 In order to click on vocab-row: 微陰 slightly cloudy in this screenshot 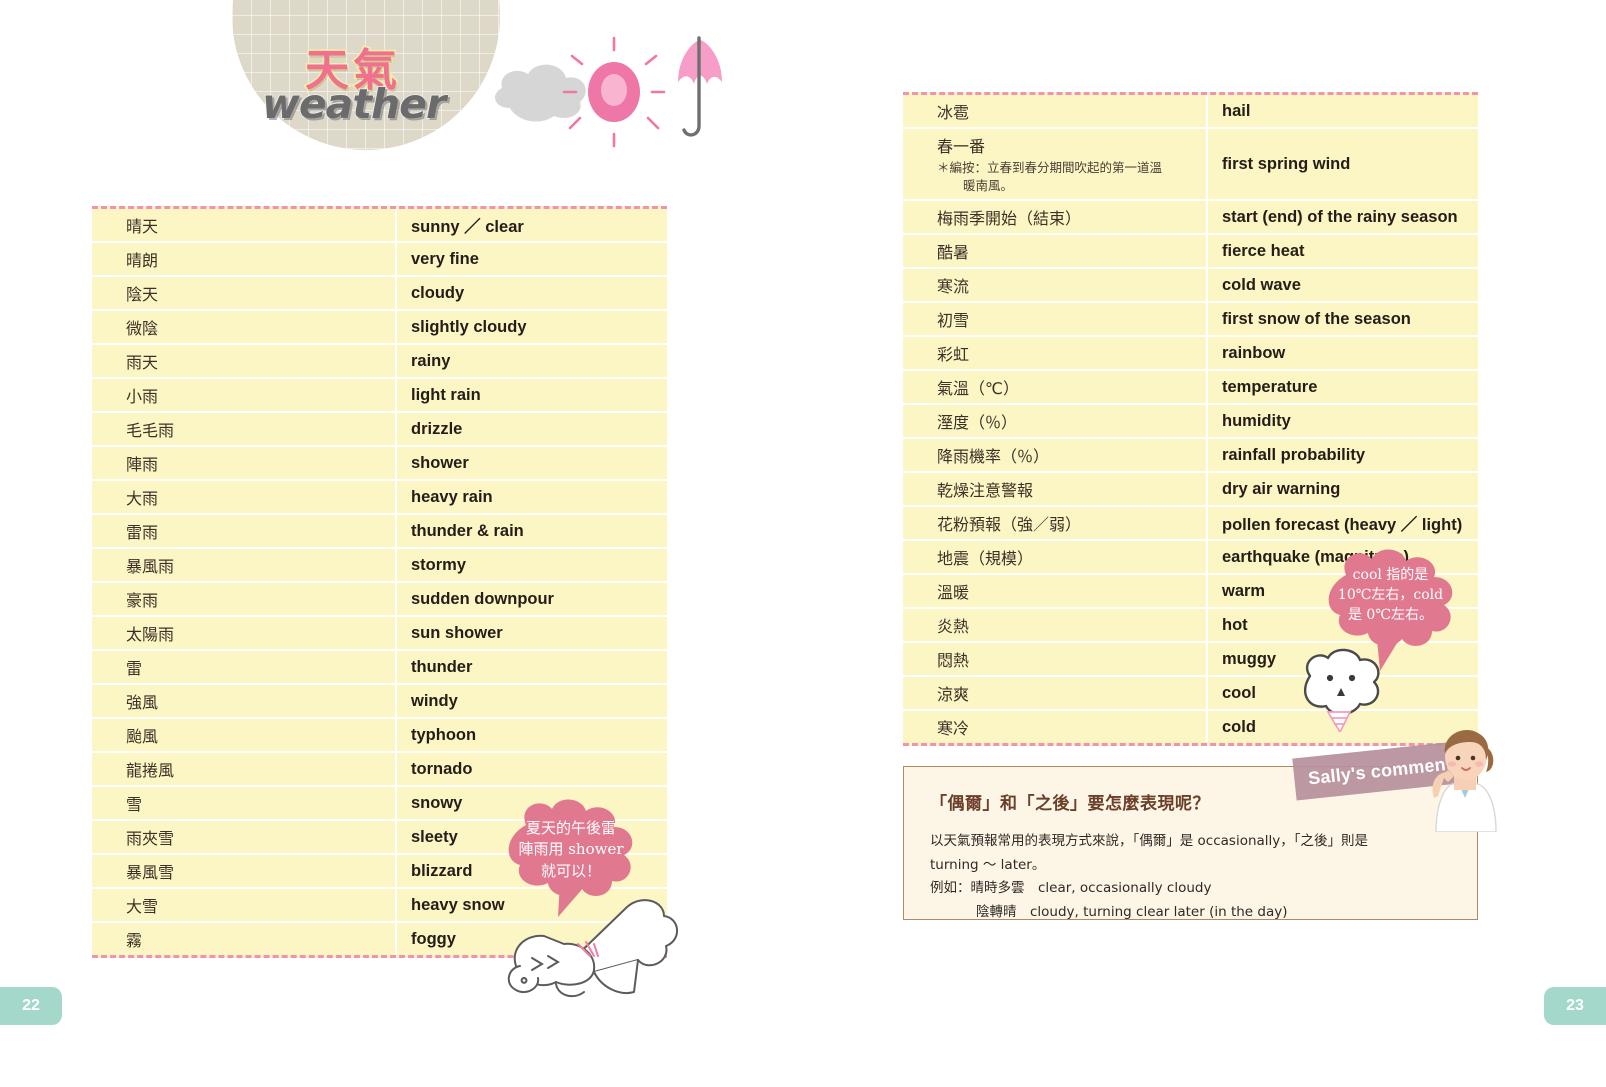, I will do `click(379, 328)`.